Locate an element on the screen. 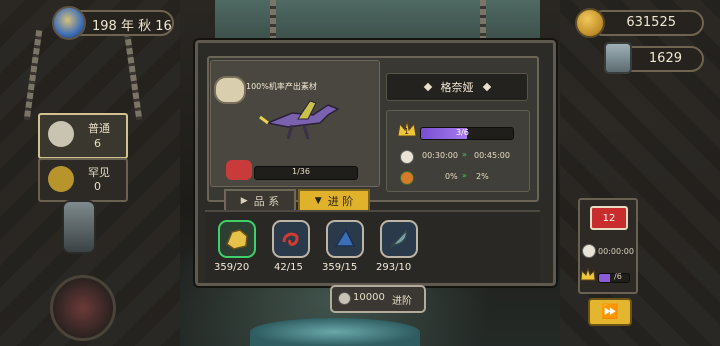 The image size is (720, 346). creature-name: 格奈娅 is located at coordinates (457, 87).